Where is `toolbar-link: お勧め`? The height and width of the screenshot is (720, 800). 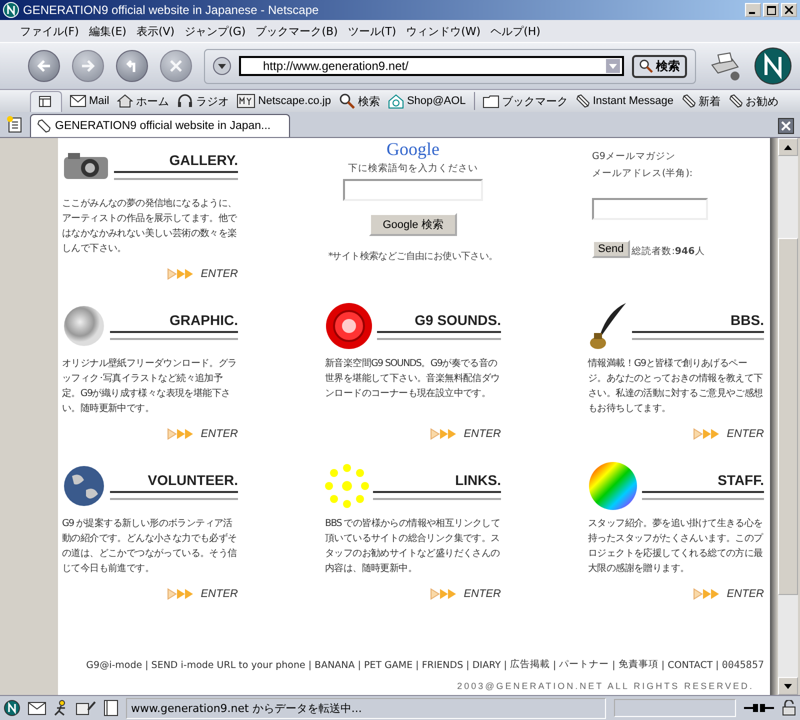 toolbar-link: お勧め is located at coordinates (753, 101).